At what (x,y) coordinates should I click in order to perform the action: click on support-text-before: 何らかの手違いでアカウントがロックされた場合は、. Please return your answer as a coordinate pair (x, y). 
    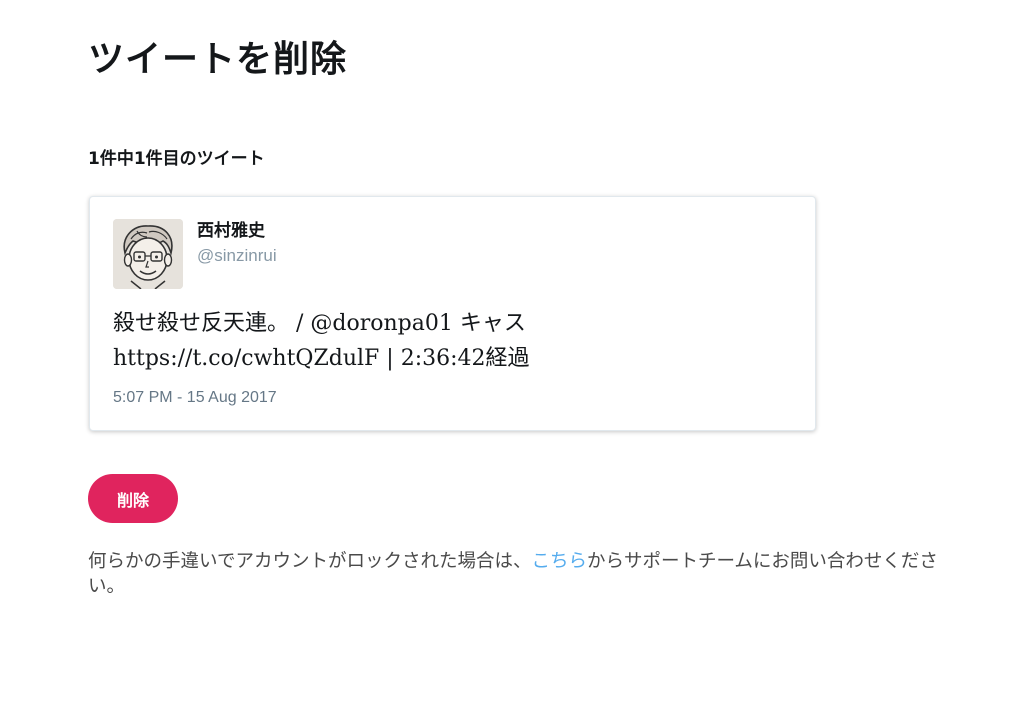
    Looking at the image, I should click on (310, 561).